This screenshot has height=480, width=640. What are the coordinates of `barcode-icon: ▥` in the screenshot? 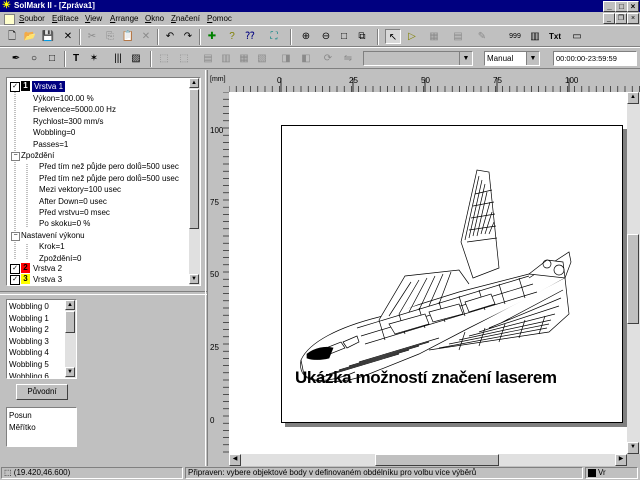 It's located at (535, 36).